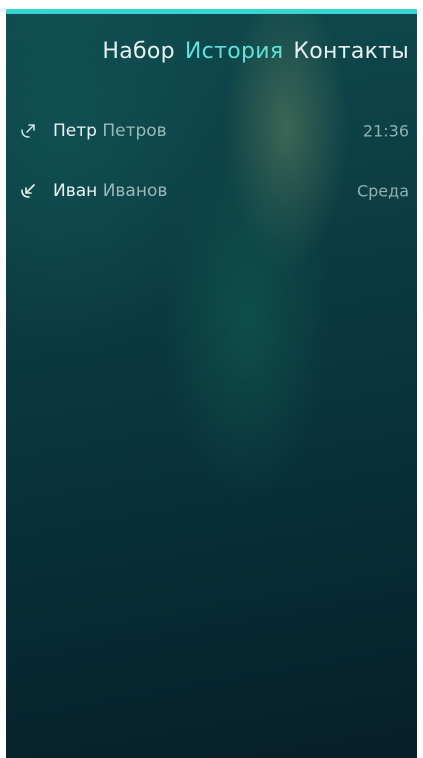 The image size is (423, 758). Describe the element at coordinates (134, 131) in the screenshot. I see `last-name: Петров` at that location.